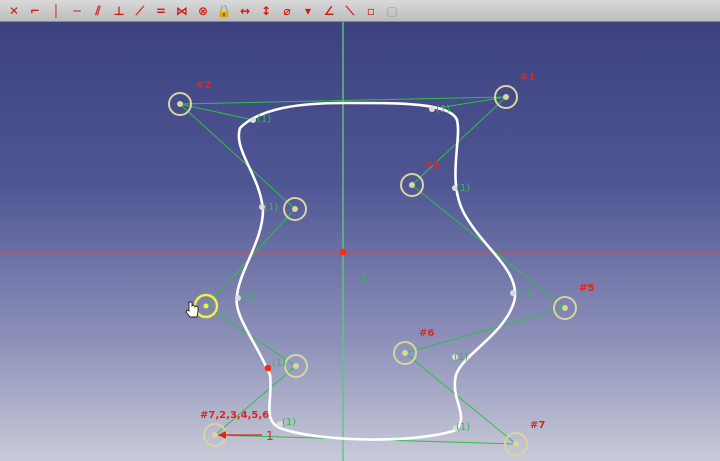  What do you see at coordinates (77, 11) in the screenshot?
I see `horizontal-constraint-icon: ─` at bounding box center [77, 11].